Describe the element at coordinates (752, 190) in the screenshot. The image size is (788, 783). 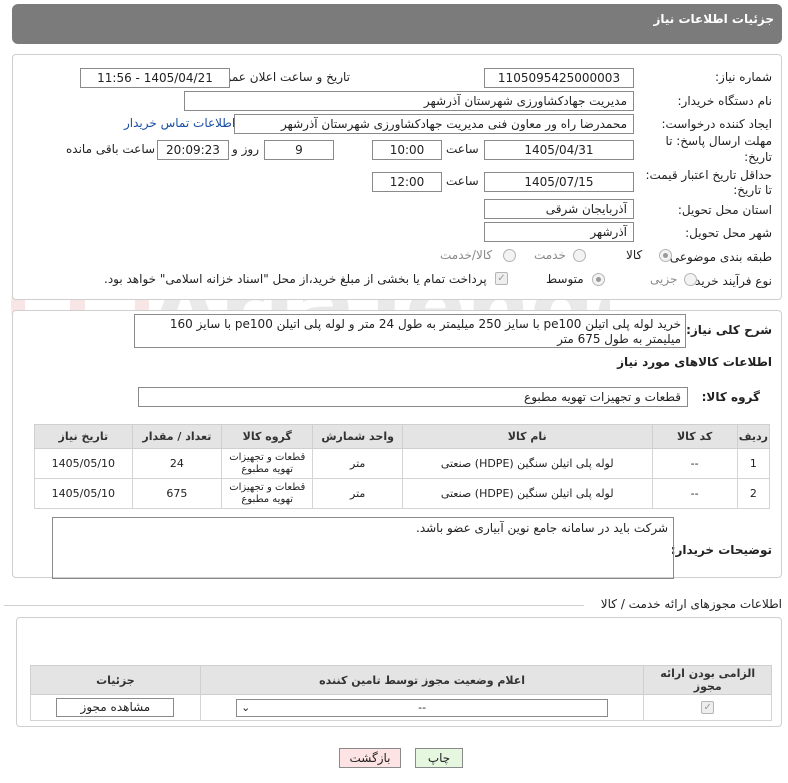
I see `validity-label-line2: تا تاریخ:` at that location.